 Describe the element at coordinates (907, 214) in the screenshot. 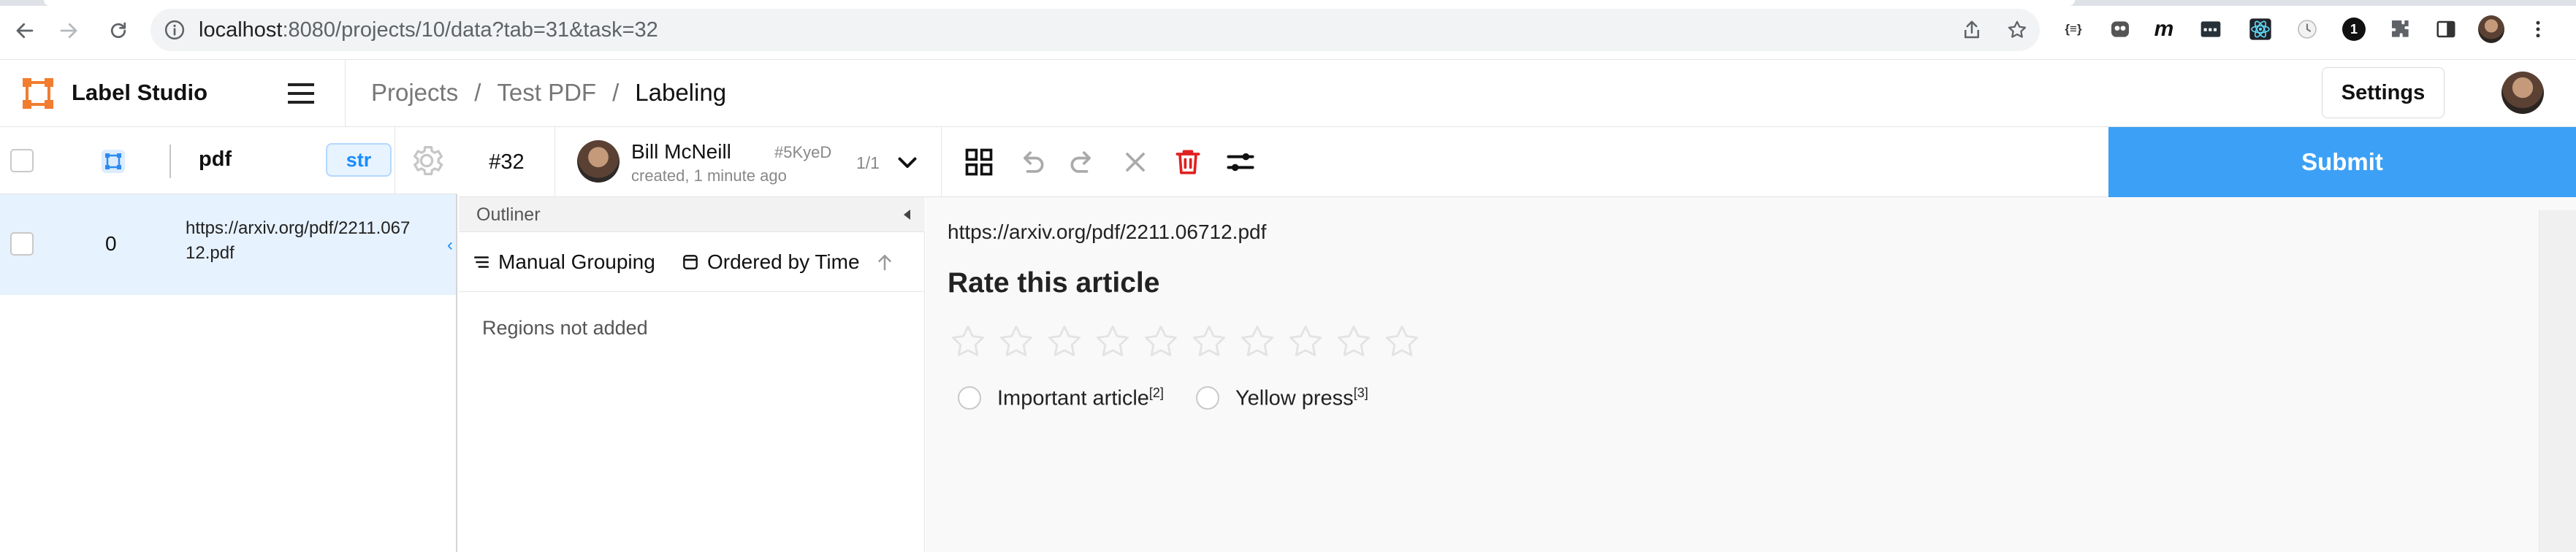

I see `collapse-panel-icon` at that location.